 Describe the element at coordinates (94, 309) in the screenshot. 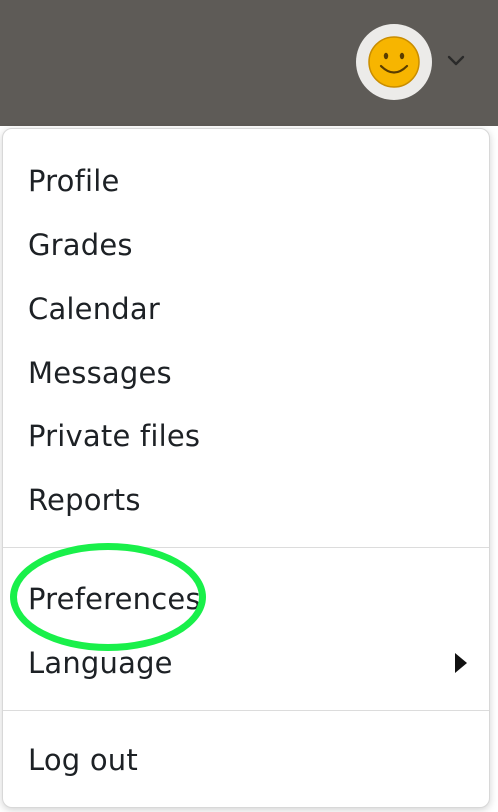

I see `menu-item-label: Calendar` at that location.